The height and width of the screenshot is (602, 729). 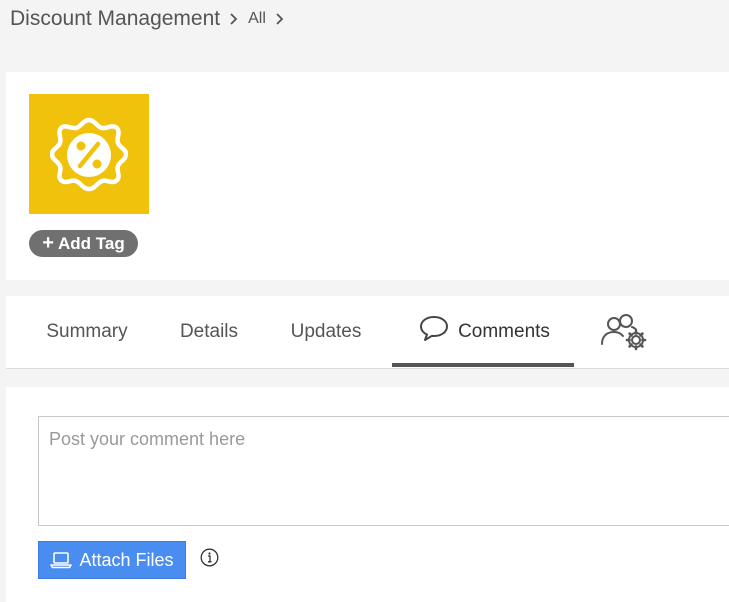 I want to click on tab-team-settings, so click(x=624, y=332).